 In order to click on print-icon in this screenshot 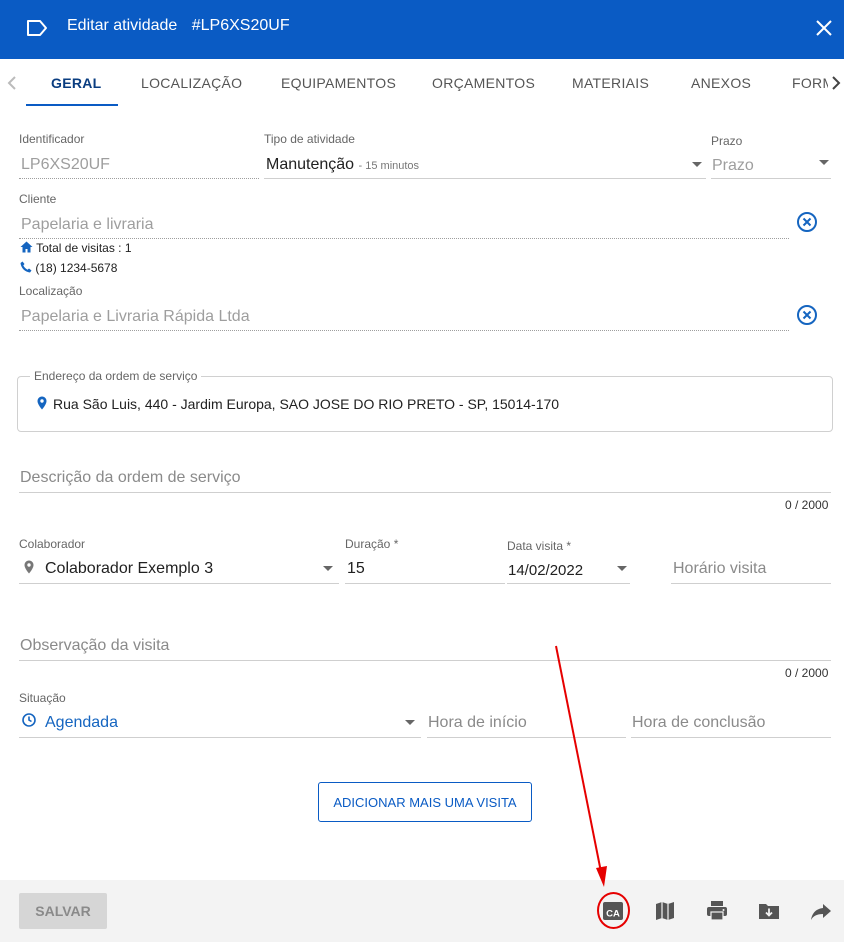, I will do `click(717, 911)`.